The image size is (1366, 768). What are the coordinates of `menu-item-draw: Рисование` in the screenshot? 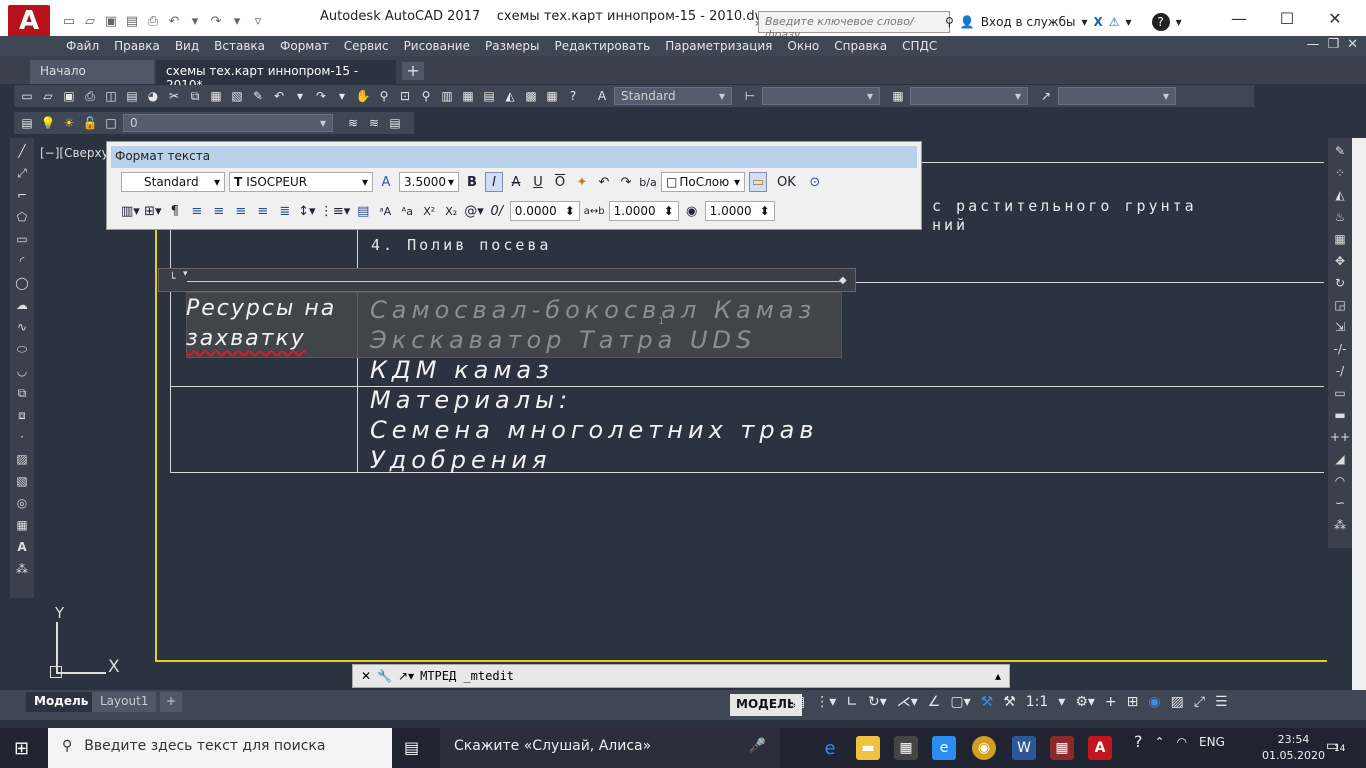 It's located at (437, 46).